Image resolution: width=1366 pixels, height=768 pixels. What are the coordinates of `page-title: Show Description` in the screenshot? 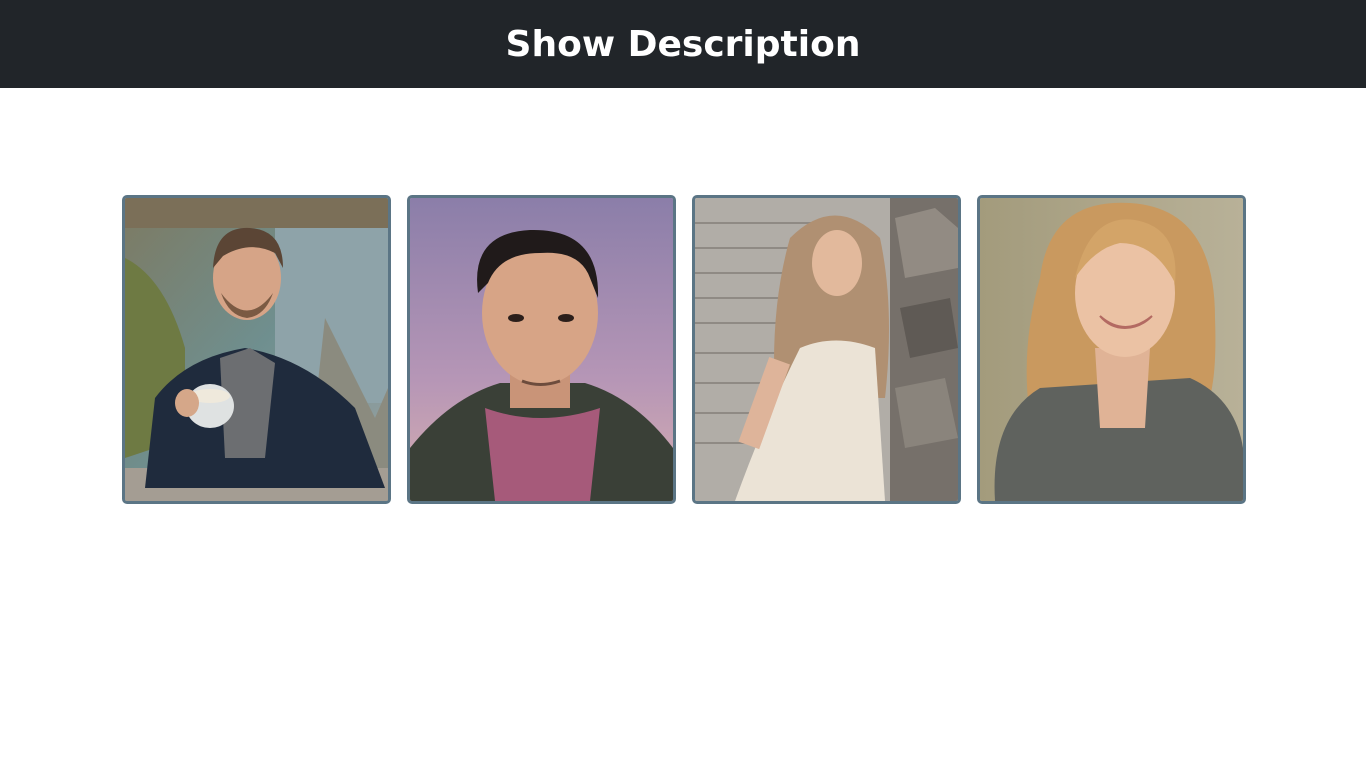 It's located at (683, 44).